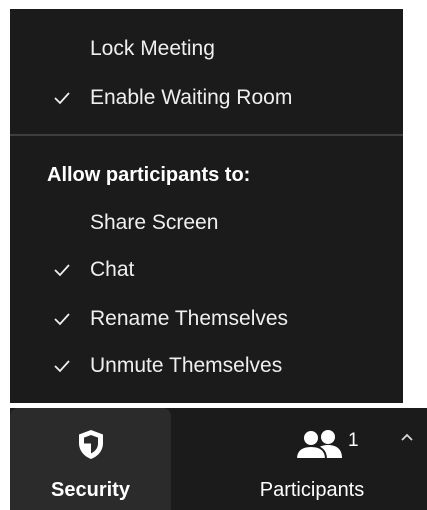  What do you see at coordinates (312, 490) in the screenshot?
I see `participants-label: Participants` at bounding box center [312, 490].